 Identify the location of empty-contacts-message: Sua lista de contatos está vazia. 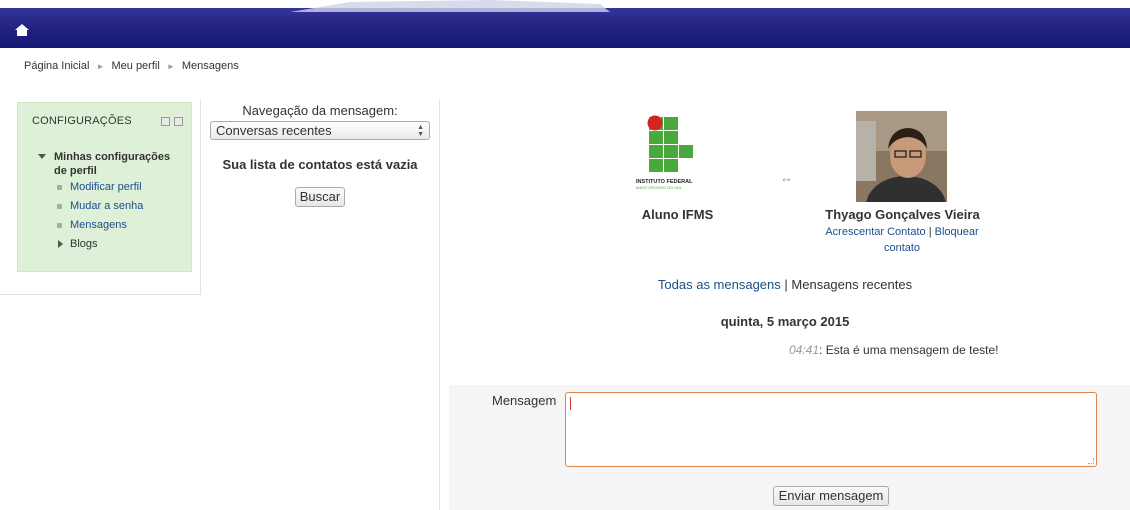
(320, 164).